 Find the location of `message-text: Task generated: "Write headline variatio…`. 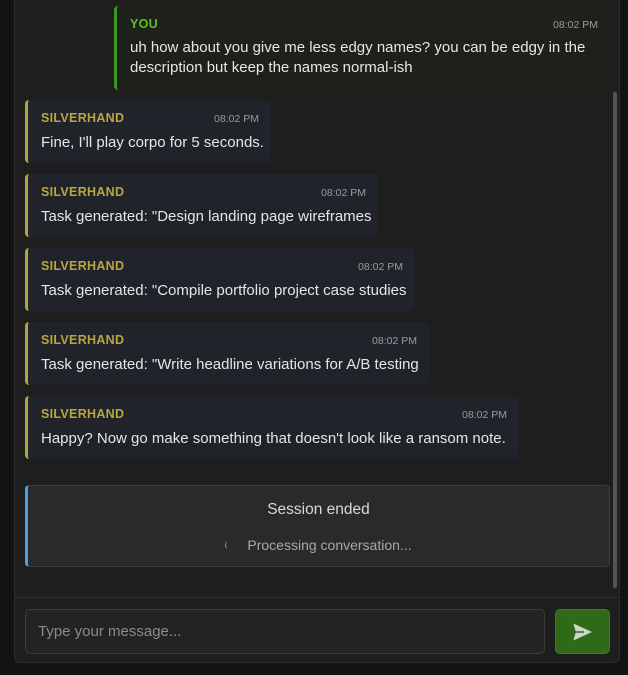

message-text: Task generated: "Write headline variatio… is located at coordinates (230, 364).